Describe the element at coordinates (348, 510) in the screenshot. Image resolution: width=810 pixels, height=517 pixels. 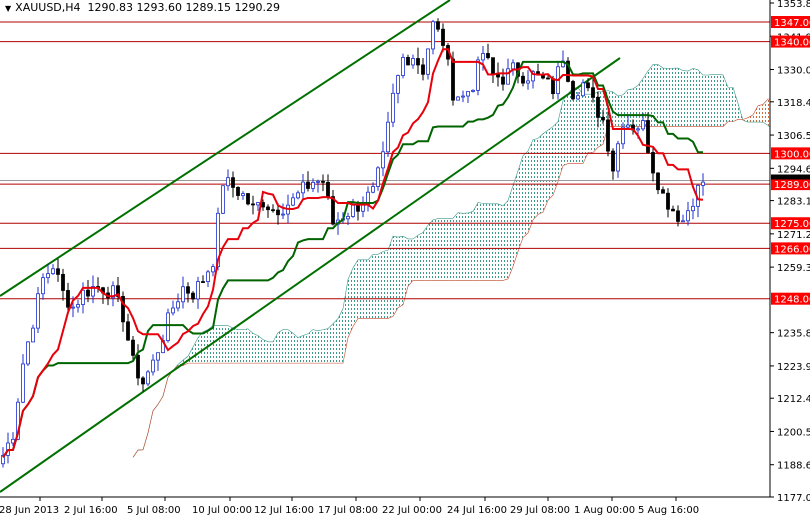
I see `x-tick-label: 17 Jul 08:00` at that location.